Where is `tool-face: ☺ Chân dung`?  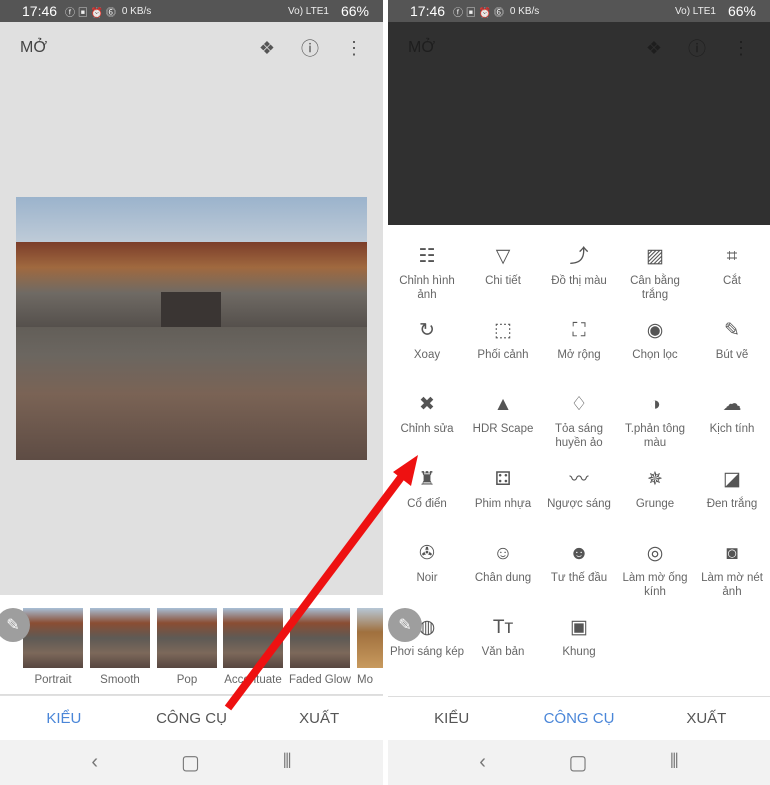 tool-face: ☺ Chân dung is located at coordinates (503, 564).